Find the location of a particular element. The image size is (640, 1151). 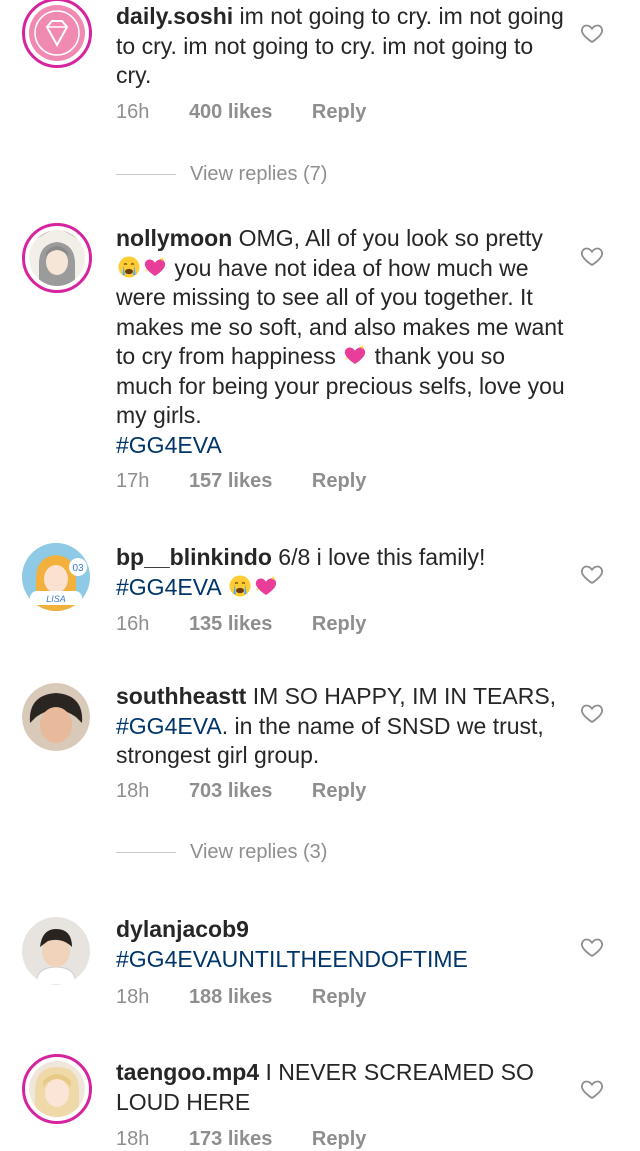

comment-meta: 16h 135 likes Reply is located at coordinates (258, 624).